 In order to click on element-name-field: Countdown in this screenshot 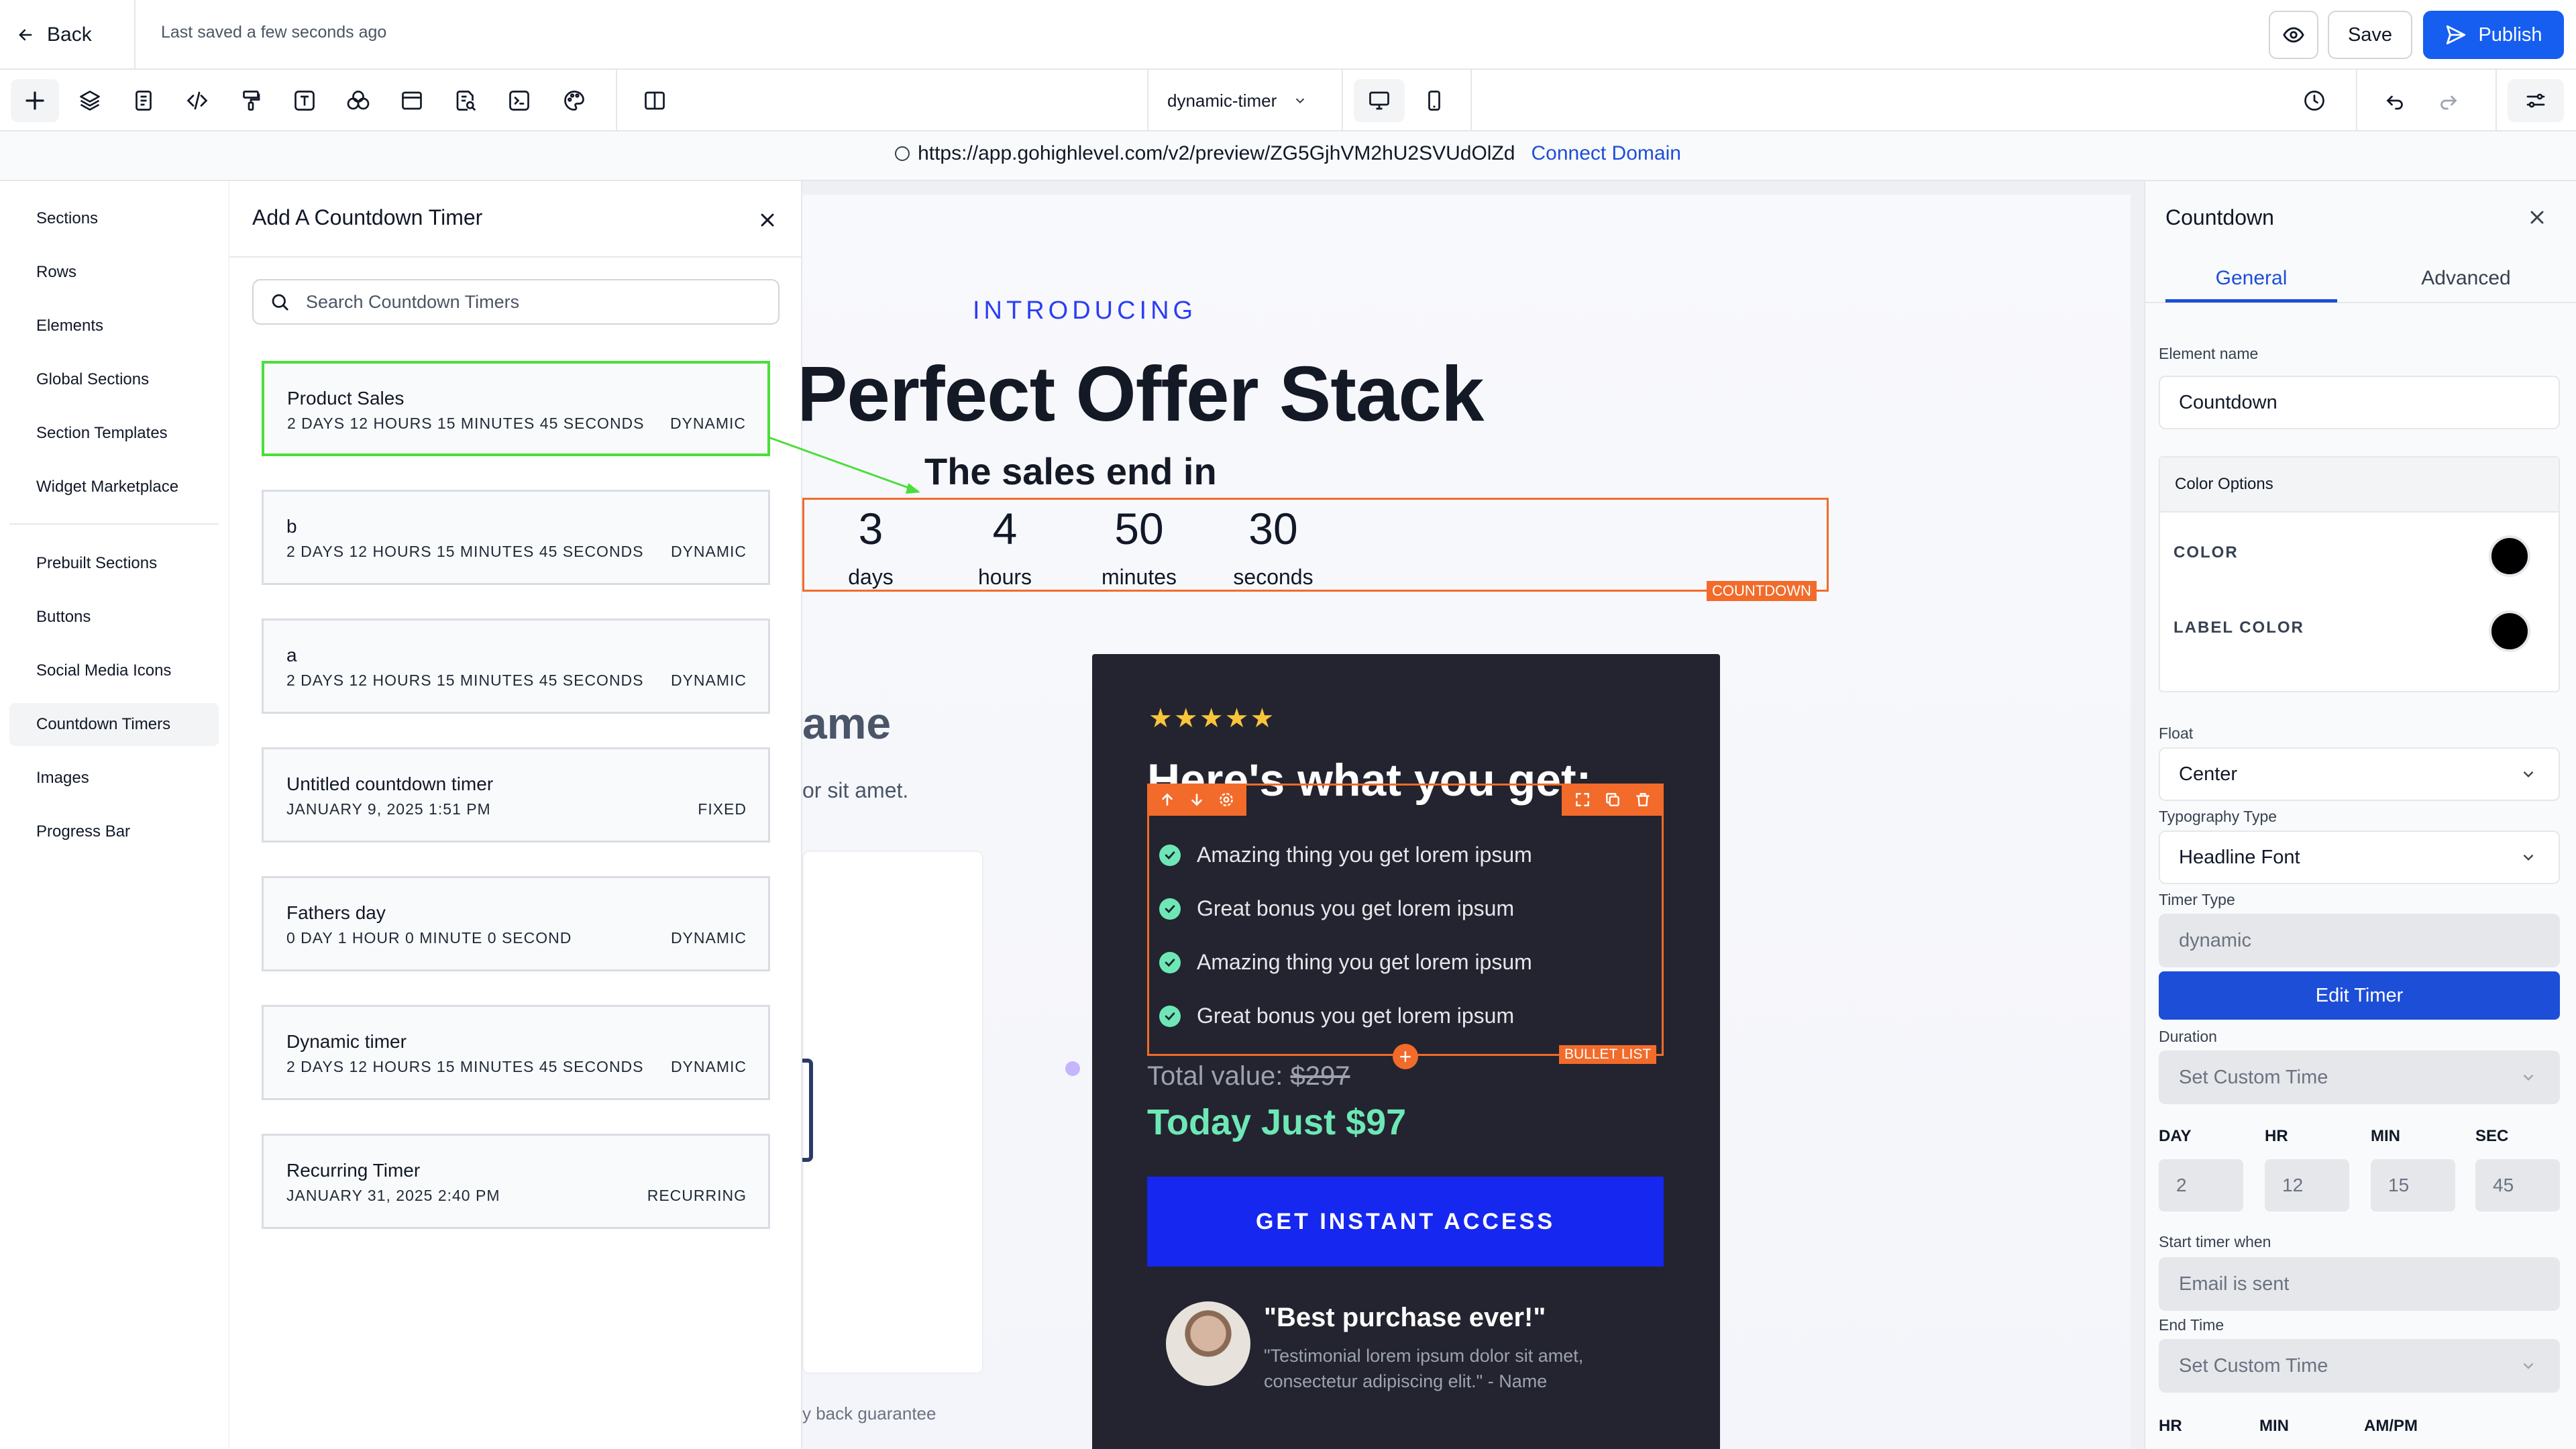, I will do `click(2359, 402)`.